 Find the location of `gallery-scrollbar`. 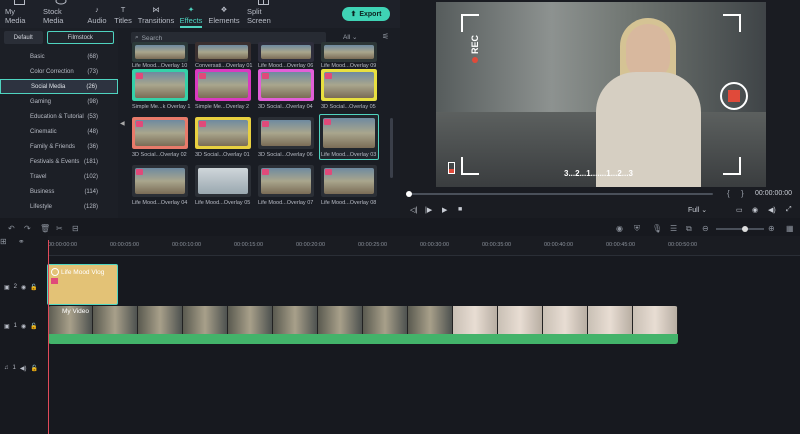

gallery-scrollbar is located at coordinates (391, 148).